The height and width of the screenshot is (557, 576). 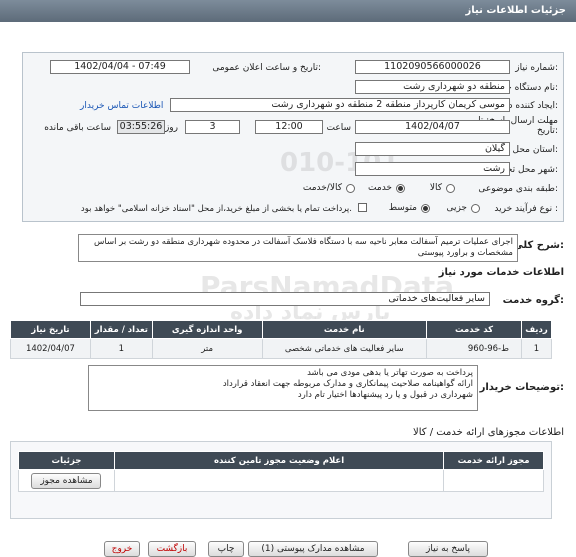 What do you see at coordinates (474, 348) in the screenshot?
I see `service-code-cell: ط-96-960` at bounding box center [474, 348].